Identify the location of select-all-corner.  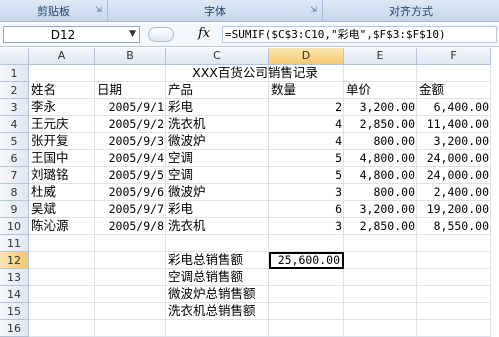
(14, 56).